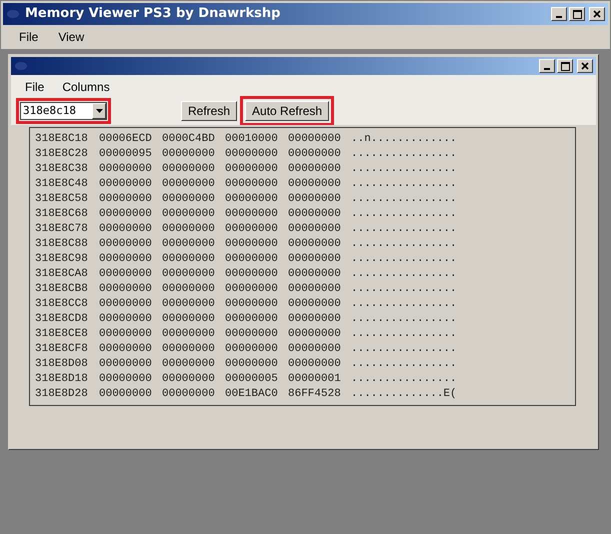 The width and height of the screenshot is (611, 534). Describe the element at coordinates (21, 66) in the screenshot. I see `app-icon` at that location.